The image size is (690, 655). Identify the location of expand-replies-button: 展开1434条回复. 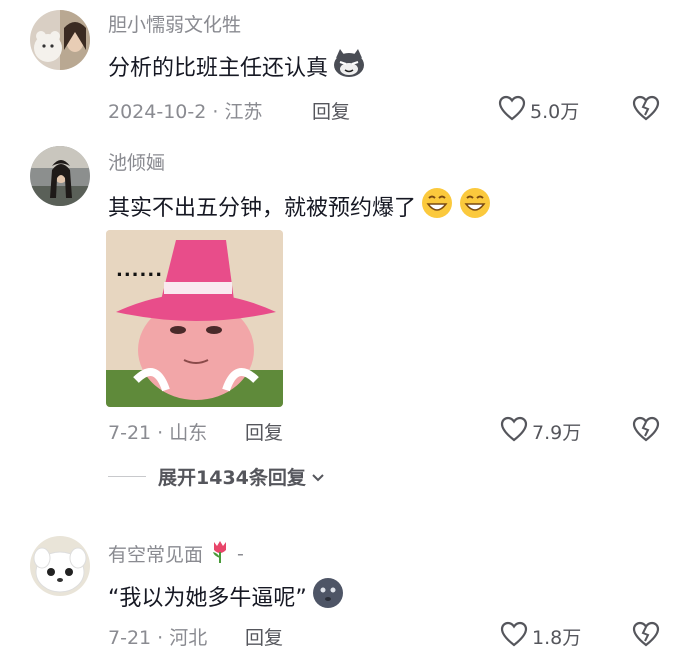
(216, 476).